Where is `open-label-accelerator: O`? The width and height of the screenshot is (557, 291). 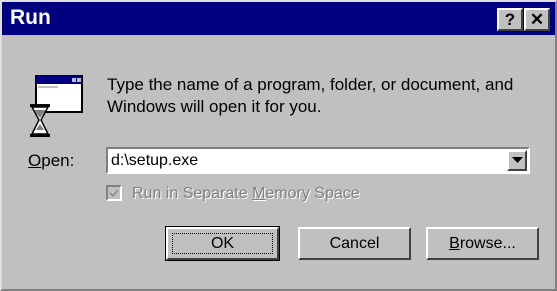 open-label-accelerator: O is located at coordinates (35, 160).